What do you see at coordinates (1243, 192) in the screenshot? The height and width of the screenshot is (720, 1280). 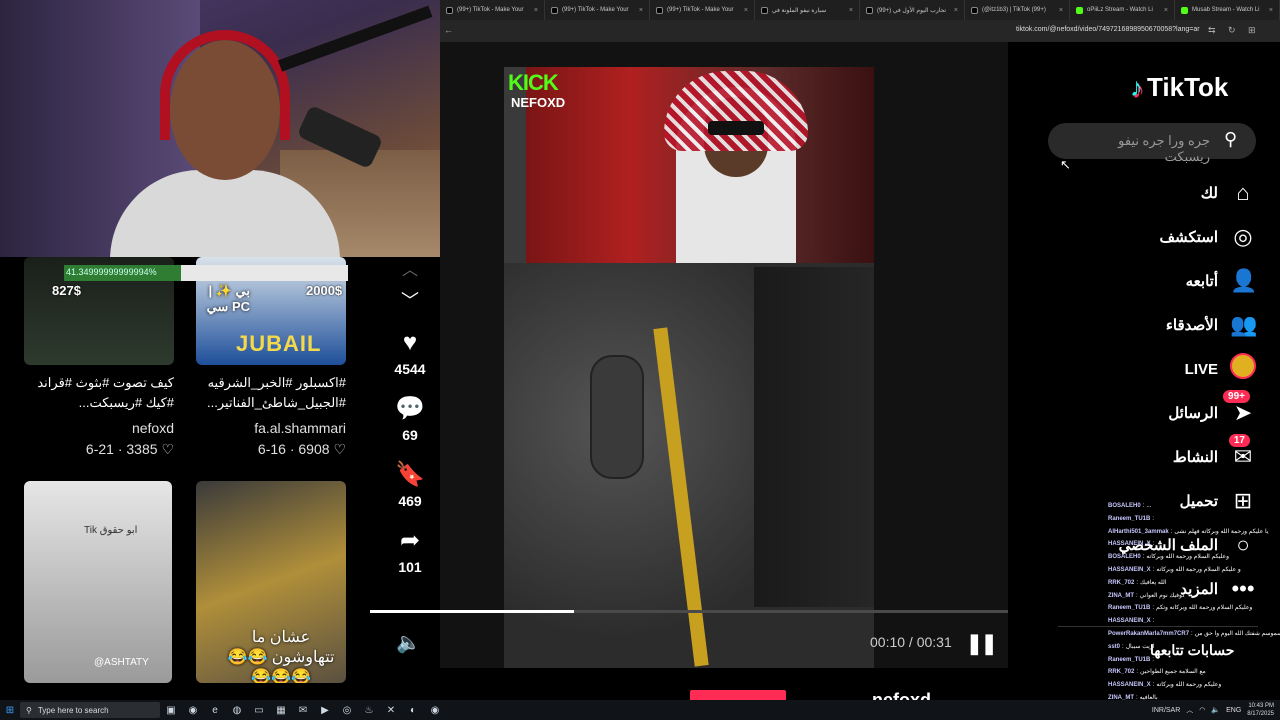 I see `home-icon: ⌂` at bounding box center [1243, 192].